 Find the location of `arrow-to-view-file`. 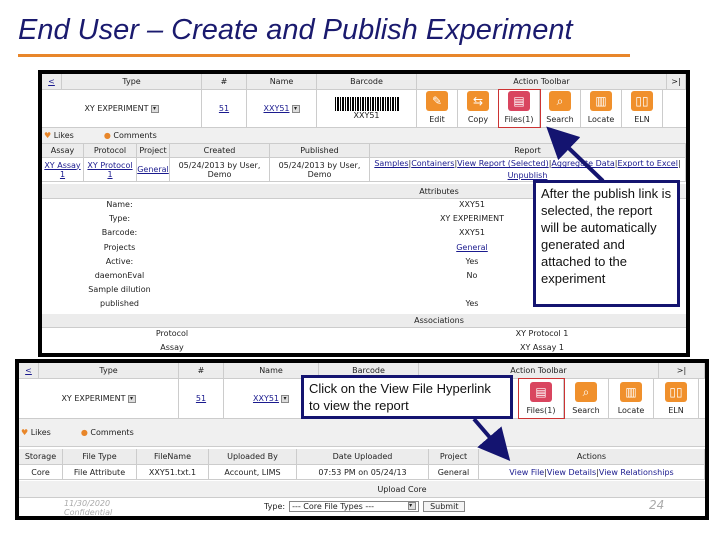

arrow-to-view-file is located at coordinates (491, 439).